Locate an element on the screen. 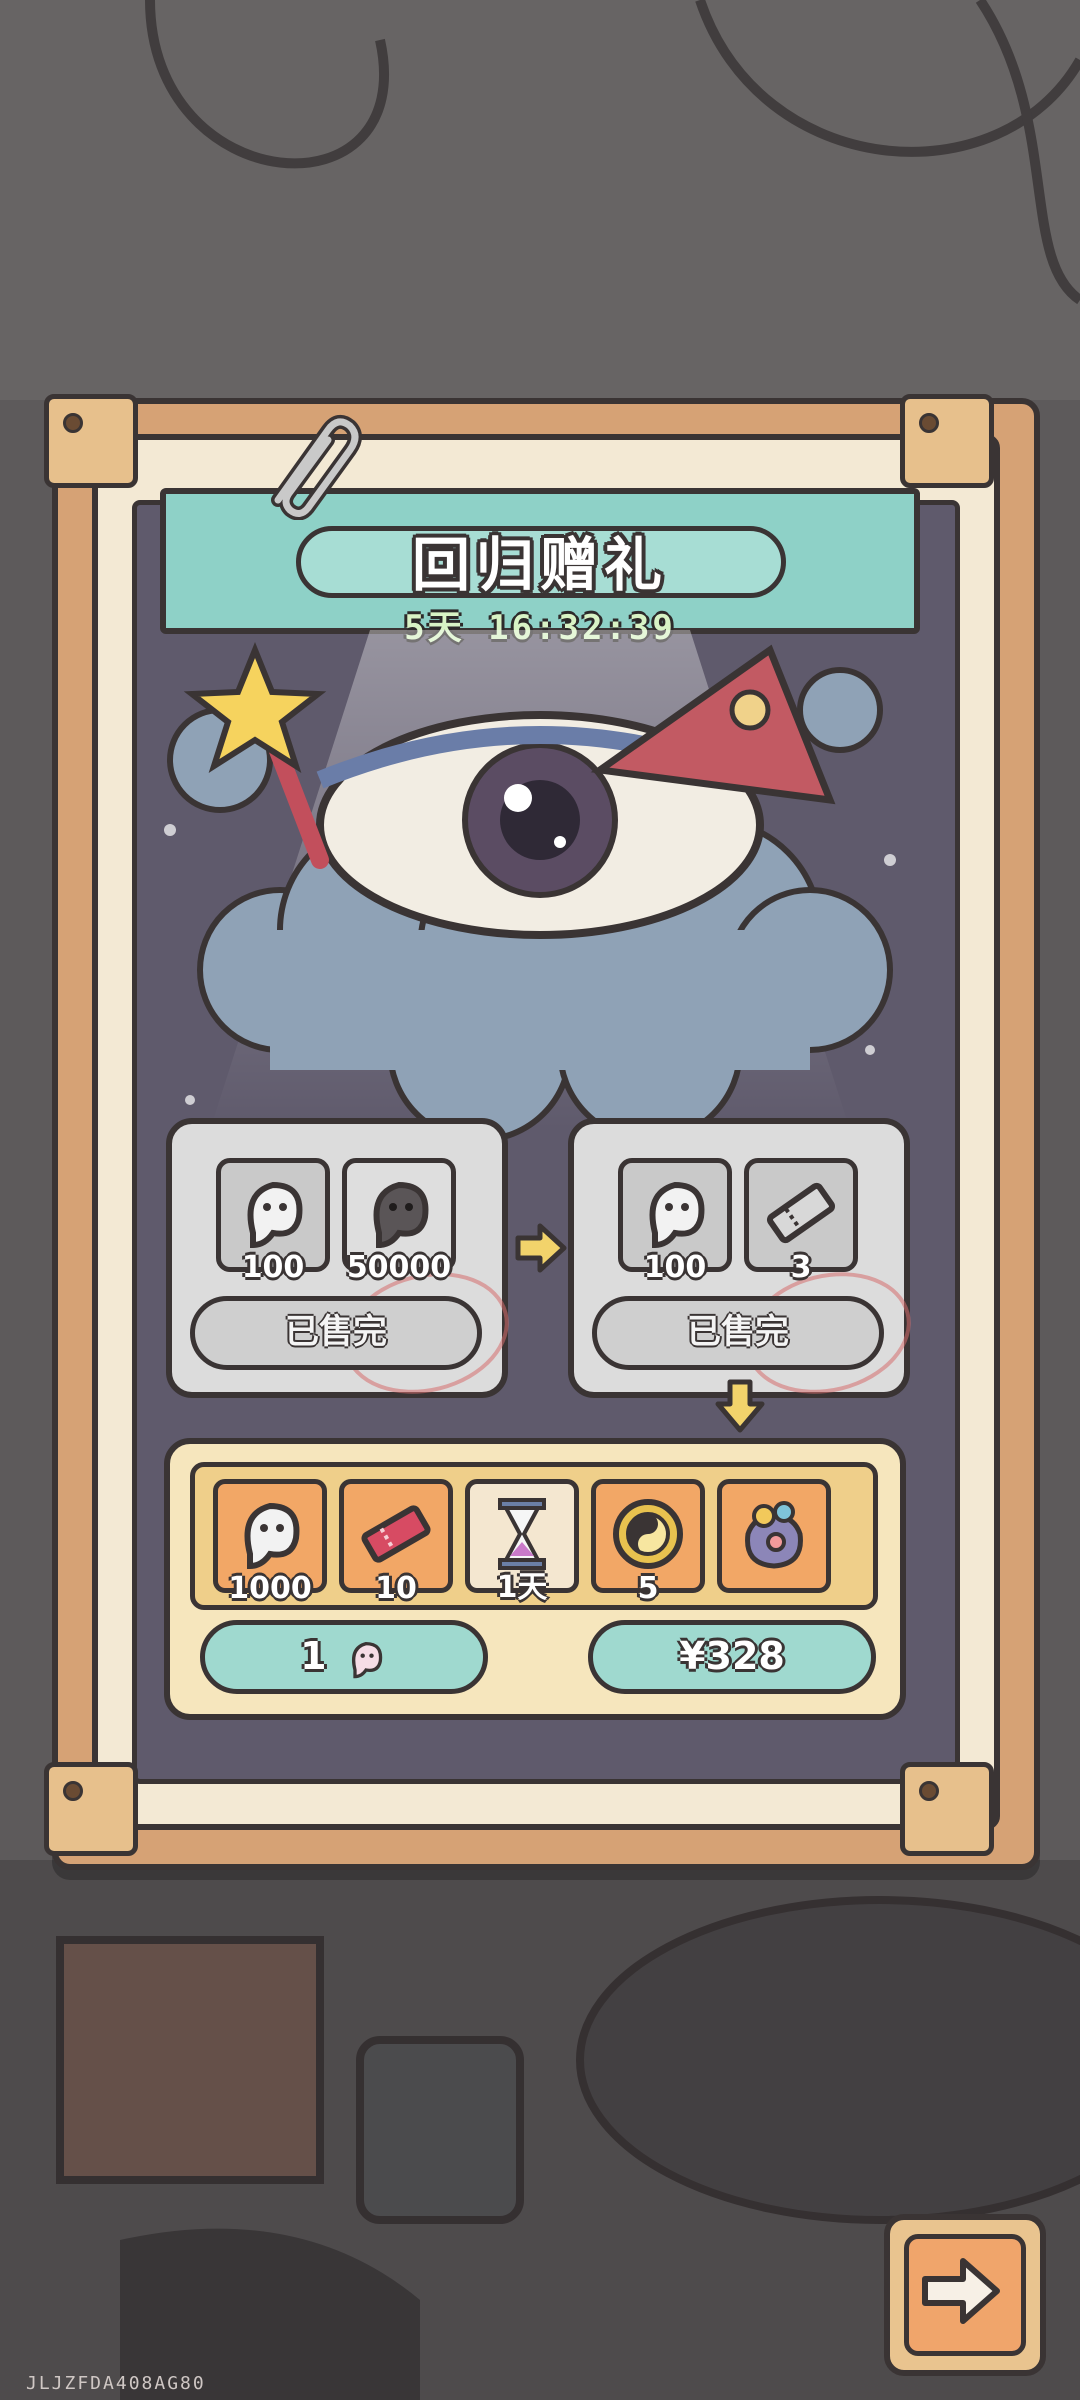  red-ticket-icon is located at coordinates (396, 1534).